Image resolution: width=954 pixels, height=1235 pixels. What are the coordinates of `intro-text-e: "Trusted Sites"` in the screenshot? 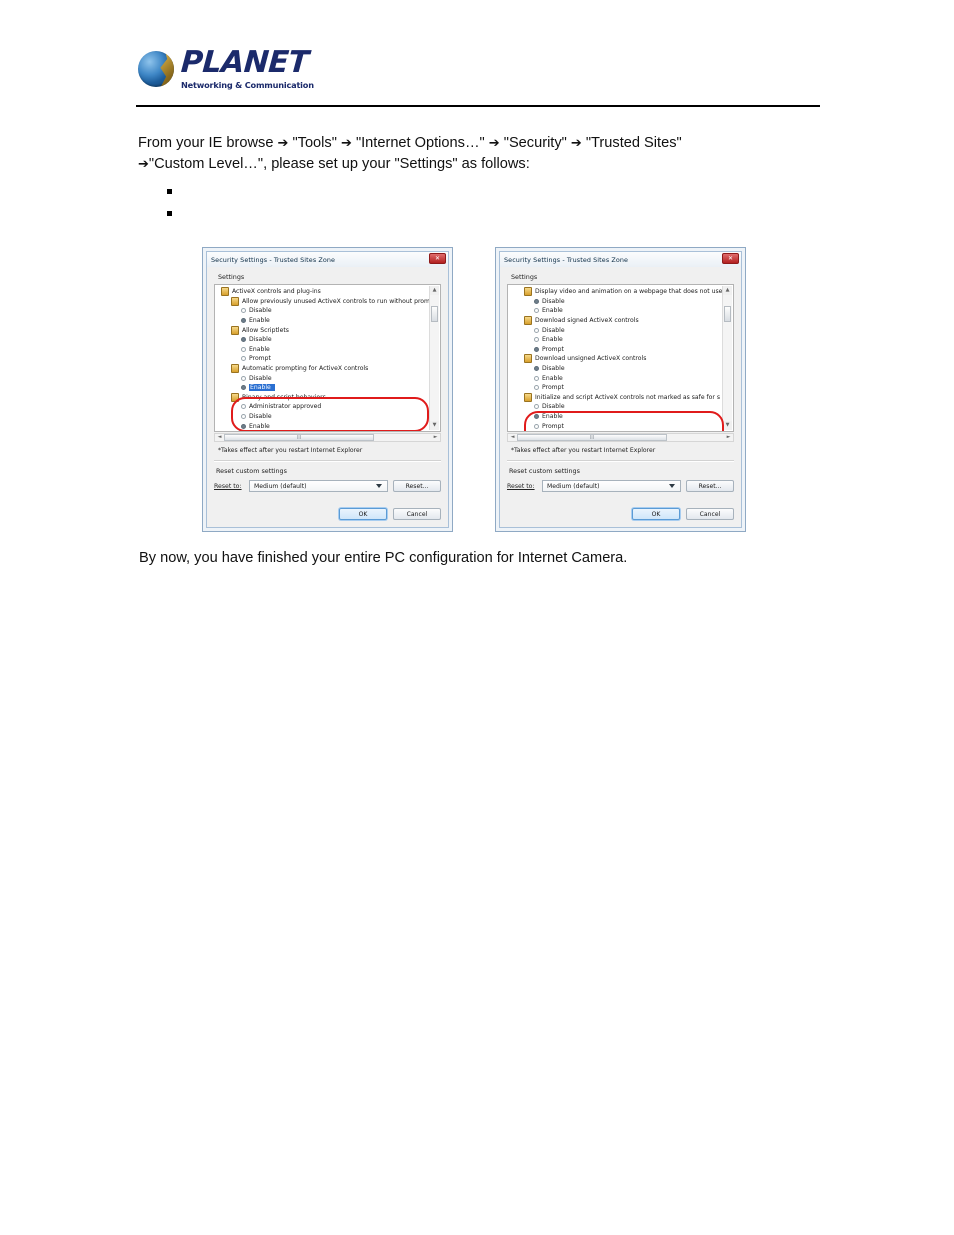 It's located at (633, 143).